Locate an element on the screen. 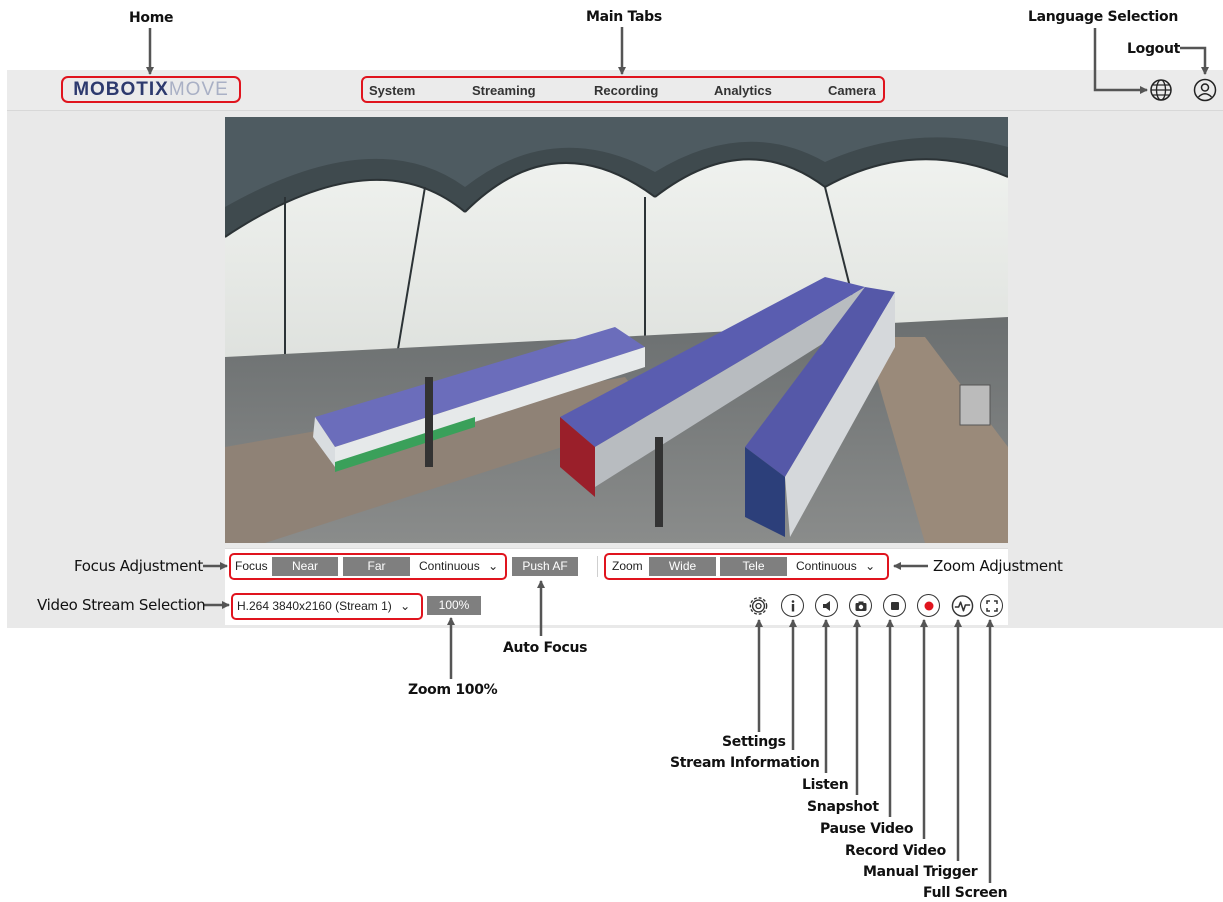 This screenshot has width=1223, height=902. callout-manual-trigger: Manual Trigger is located at coordinates (920, 872).